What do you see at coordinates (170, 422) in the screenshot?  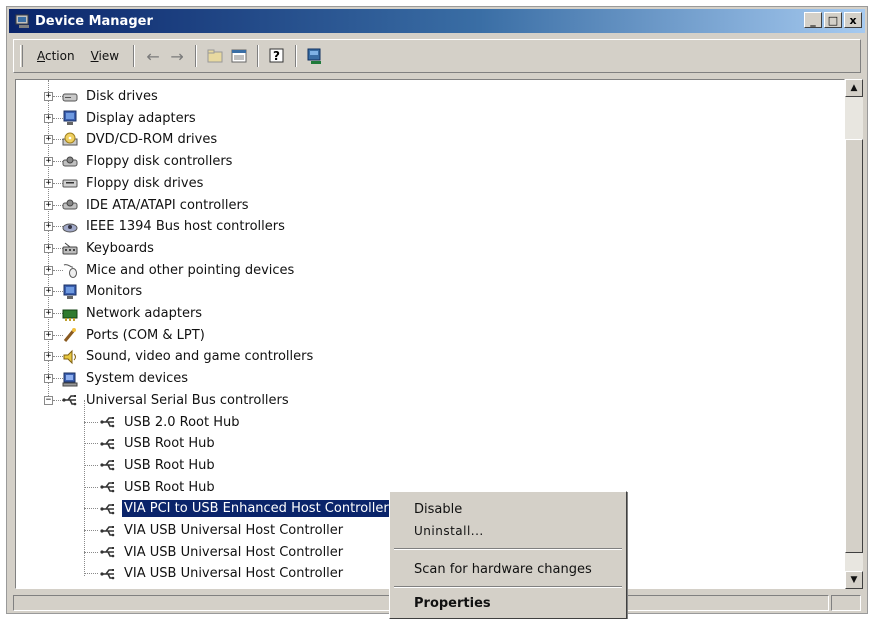 I see `usb-device-row: USB 2.0 Root Hub` at bounding box center [170, 422].